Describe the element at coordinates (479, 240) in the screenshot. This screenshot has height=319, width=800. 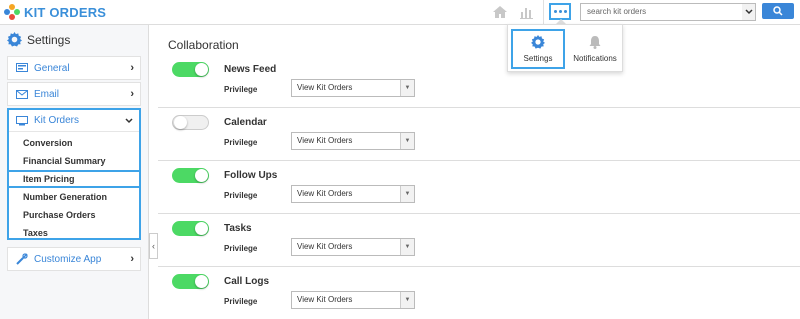
I see `collab-row-tasks: Tasks Privilege View Kit Orders ▼` at that location.